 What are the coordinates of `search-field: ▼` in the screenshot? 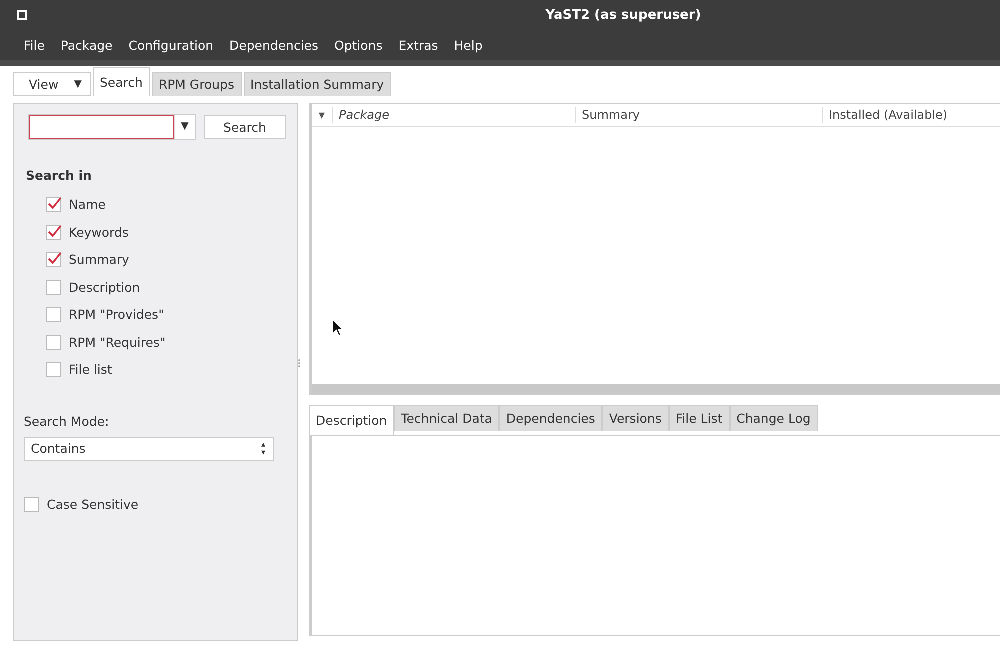 It's located at (112, 127).